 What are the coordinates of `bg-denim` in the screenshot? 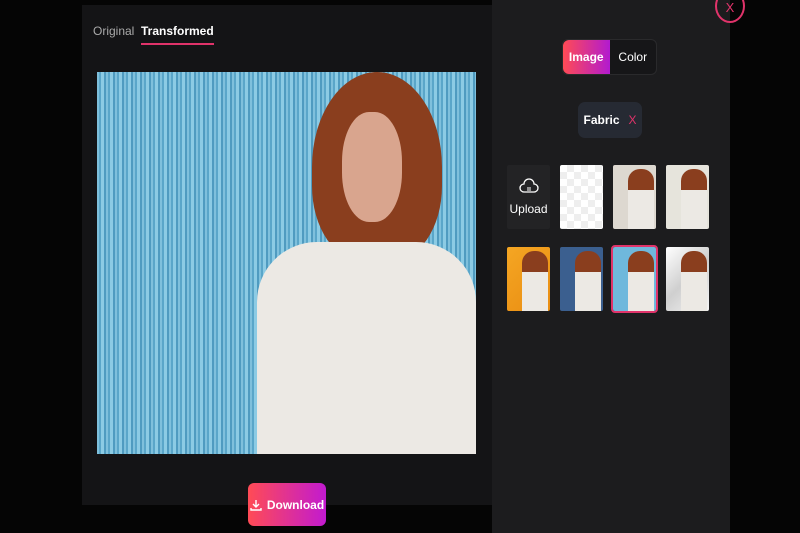 It's located at (581, 279).